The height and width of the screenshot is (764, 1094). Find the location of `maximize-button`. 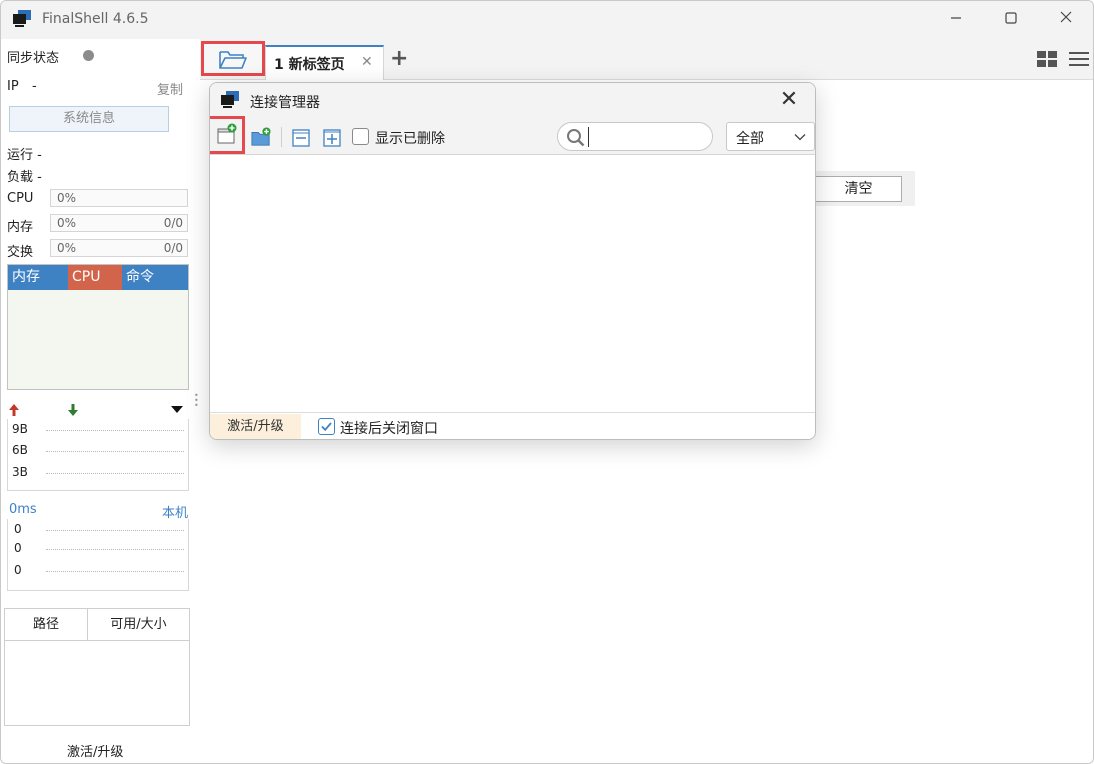

maximize-button is located at coordinates (1011, 20).